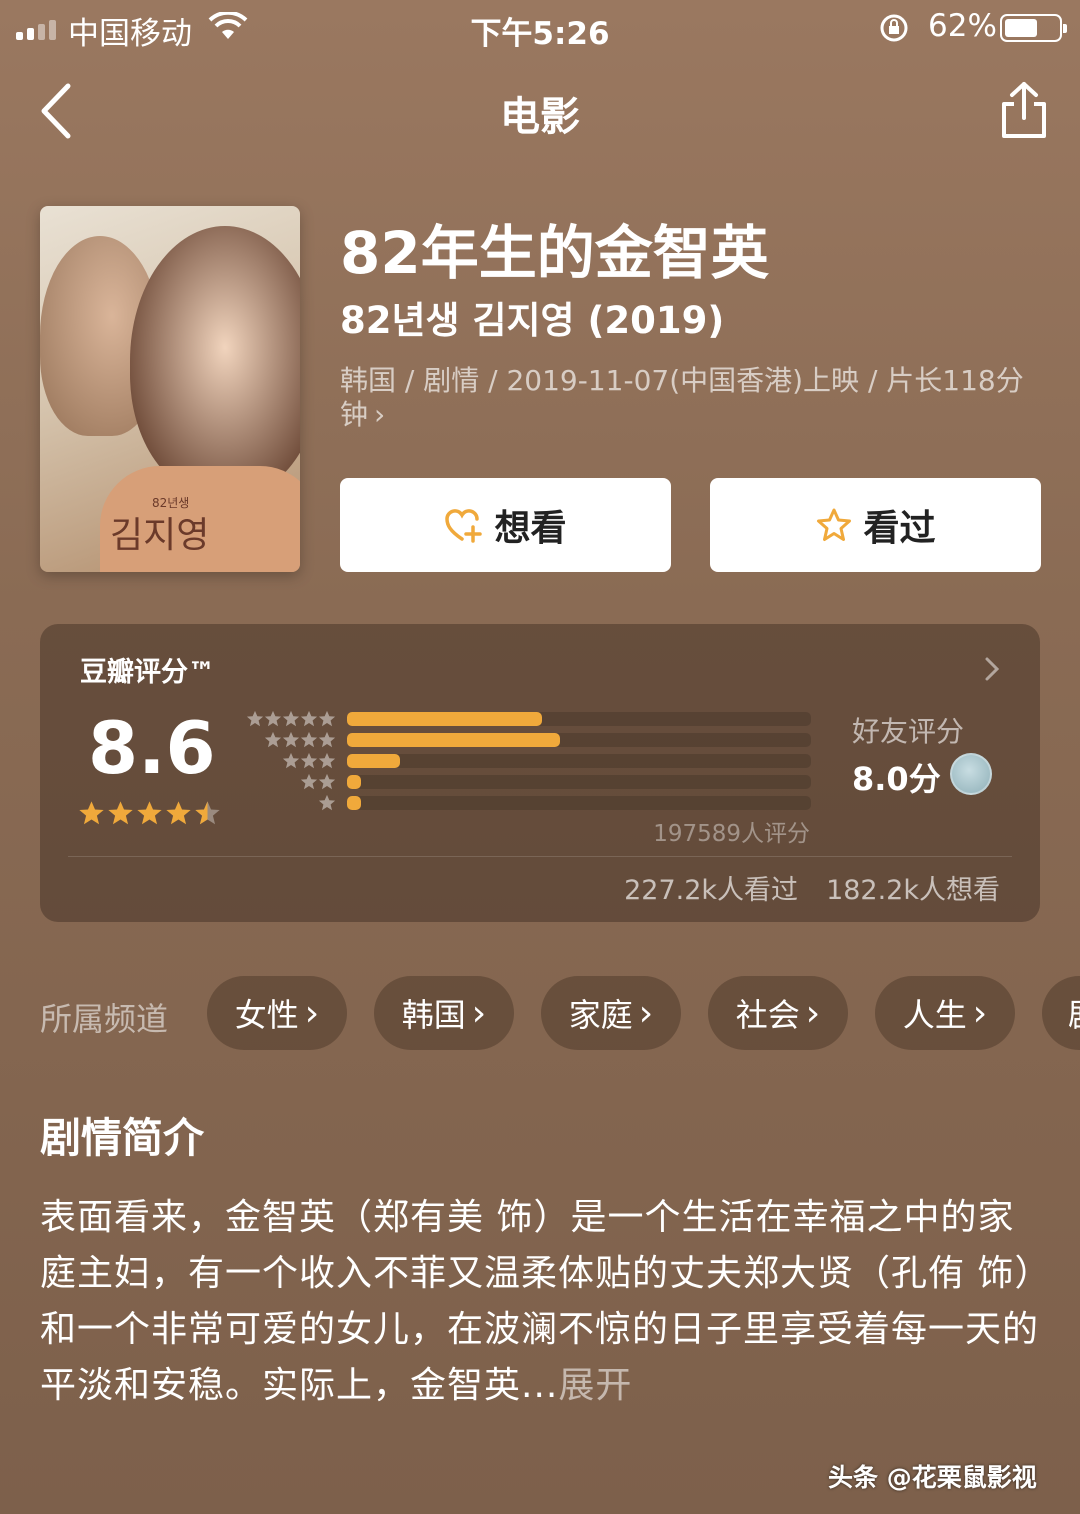  I want to click on divider, so click(540, 856).